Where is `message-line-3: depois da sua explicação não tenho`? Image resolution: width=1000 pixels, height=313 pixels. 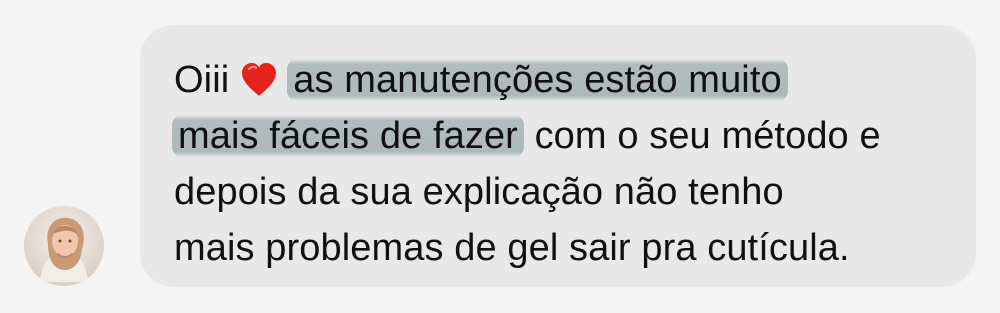
message-line-3: depois da sua explicação não tenho is located at coordinates (479, 192).